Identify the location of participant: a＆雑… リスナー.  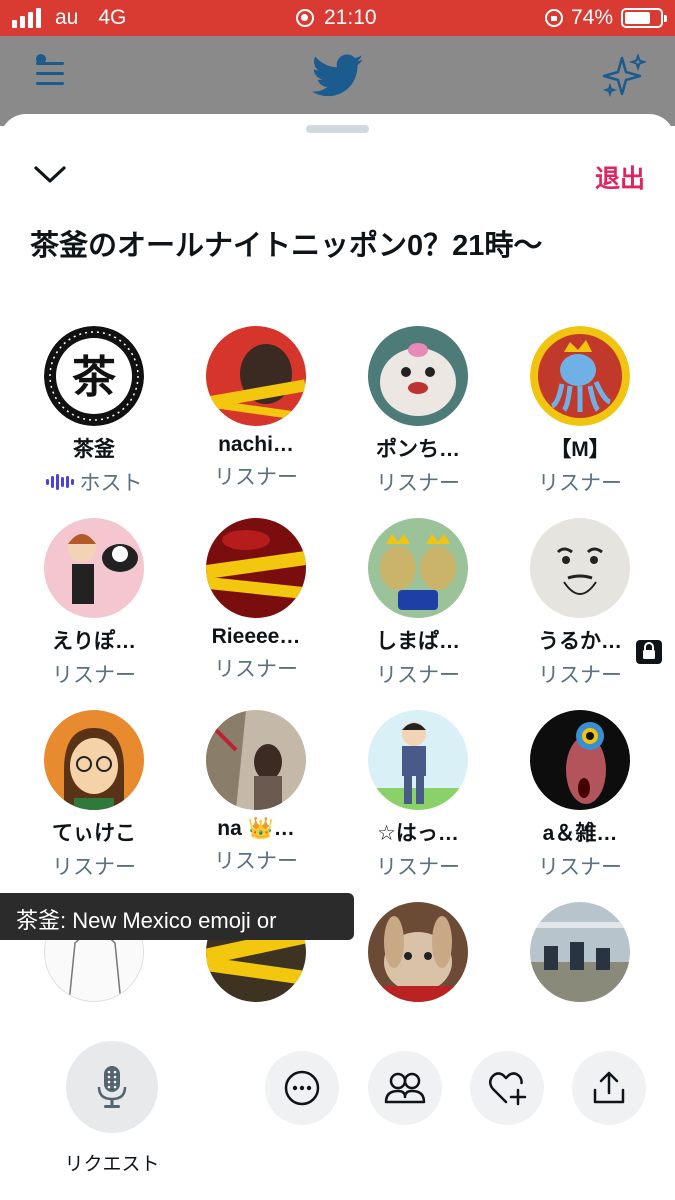
(580, 795).